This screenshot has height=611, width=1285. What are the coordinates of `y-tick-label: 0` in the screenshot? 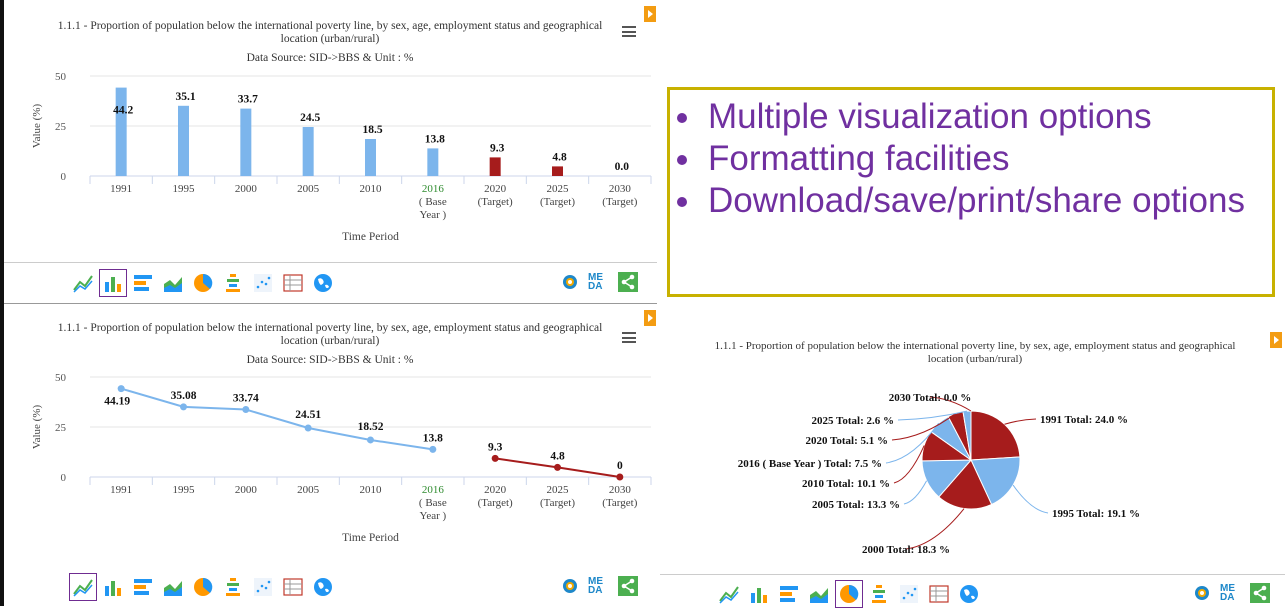 It's located at (64, 478).